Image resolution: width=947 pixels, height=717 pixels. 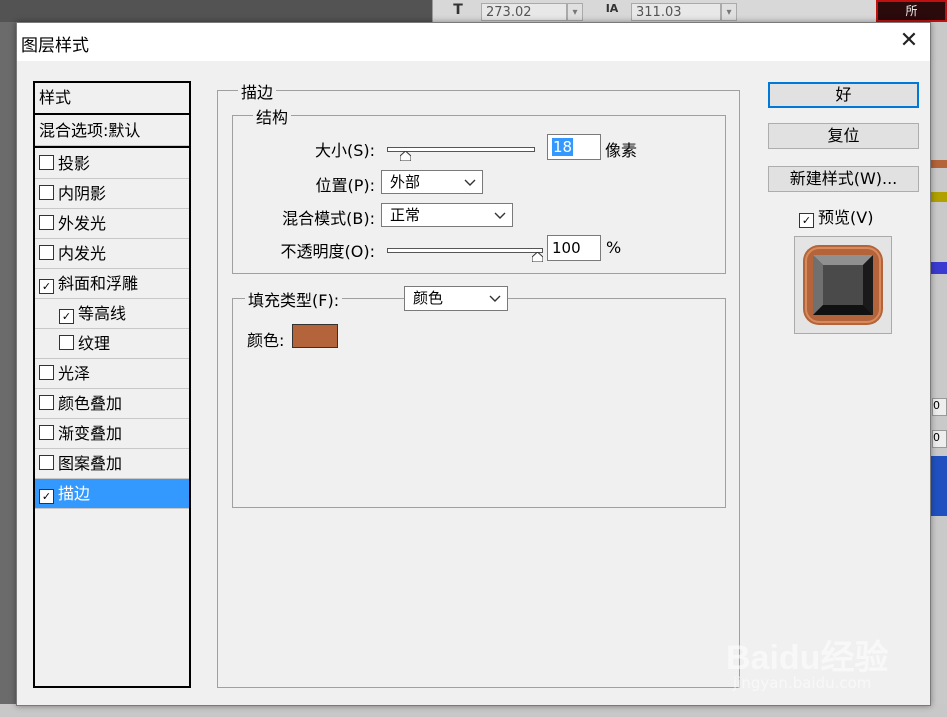 What do you see at coordinates (112, 224) in the screenshot?
I see `style-item: 外发光` at bounding box center [112, 224].